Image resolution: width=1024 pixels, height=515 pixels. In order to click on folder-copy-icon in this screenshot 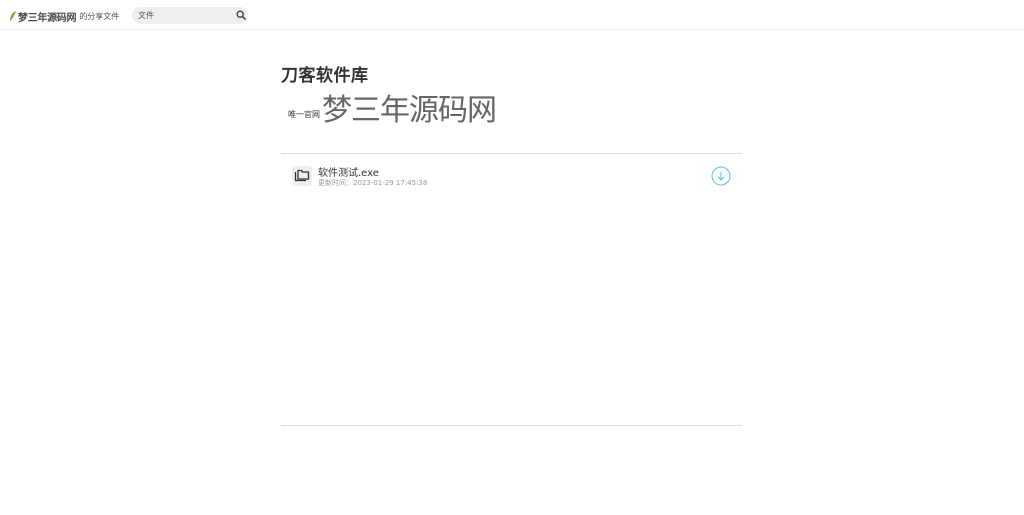, I will do `click(302, 176)`.